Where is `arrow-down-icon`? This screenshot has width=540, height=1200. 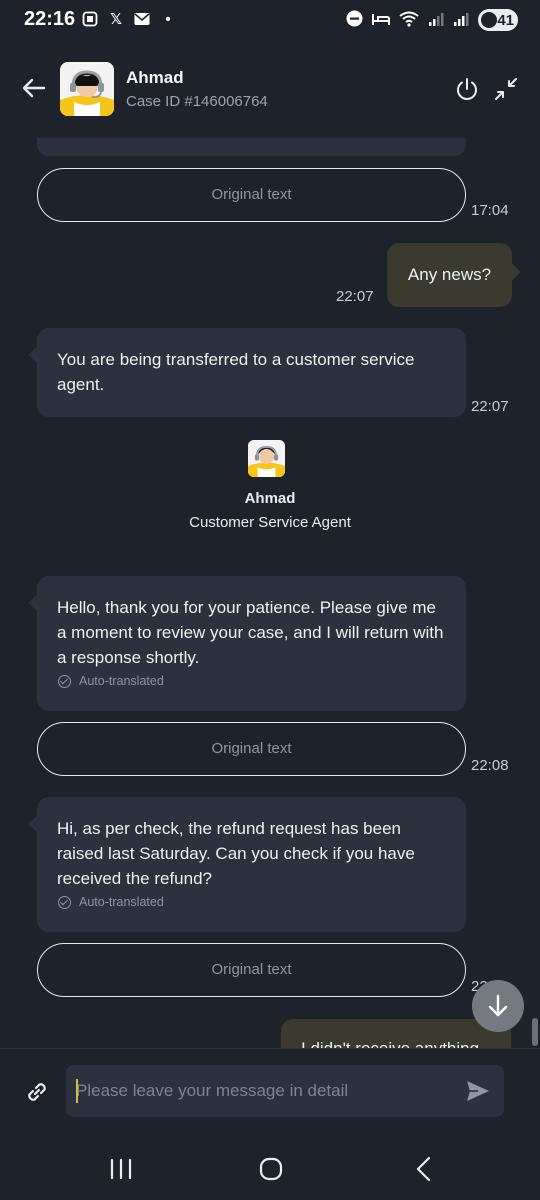
arrow-down-icon is located at coordinates (498, 1005).